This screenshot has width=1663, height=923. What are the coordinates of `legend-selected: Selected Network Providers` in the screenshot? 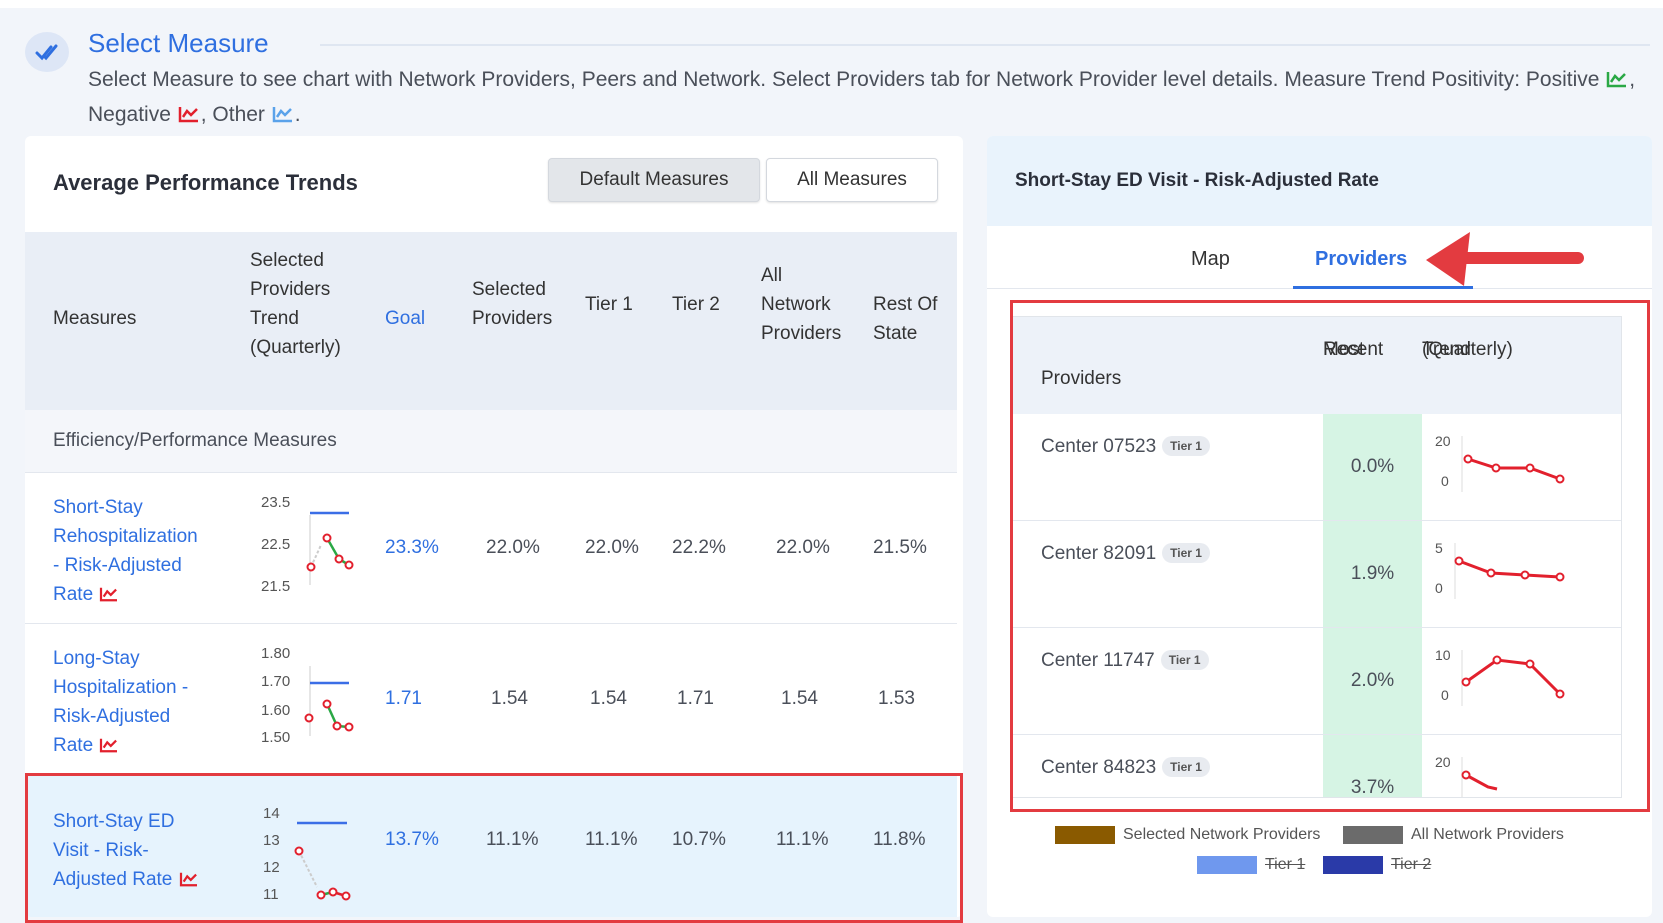 It's located at (1187, 835).